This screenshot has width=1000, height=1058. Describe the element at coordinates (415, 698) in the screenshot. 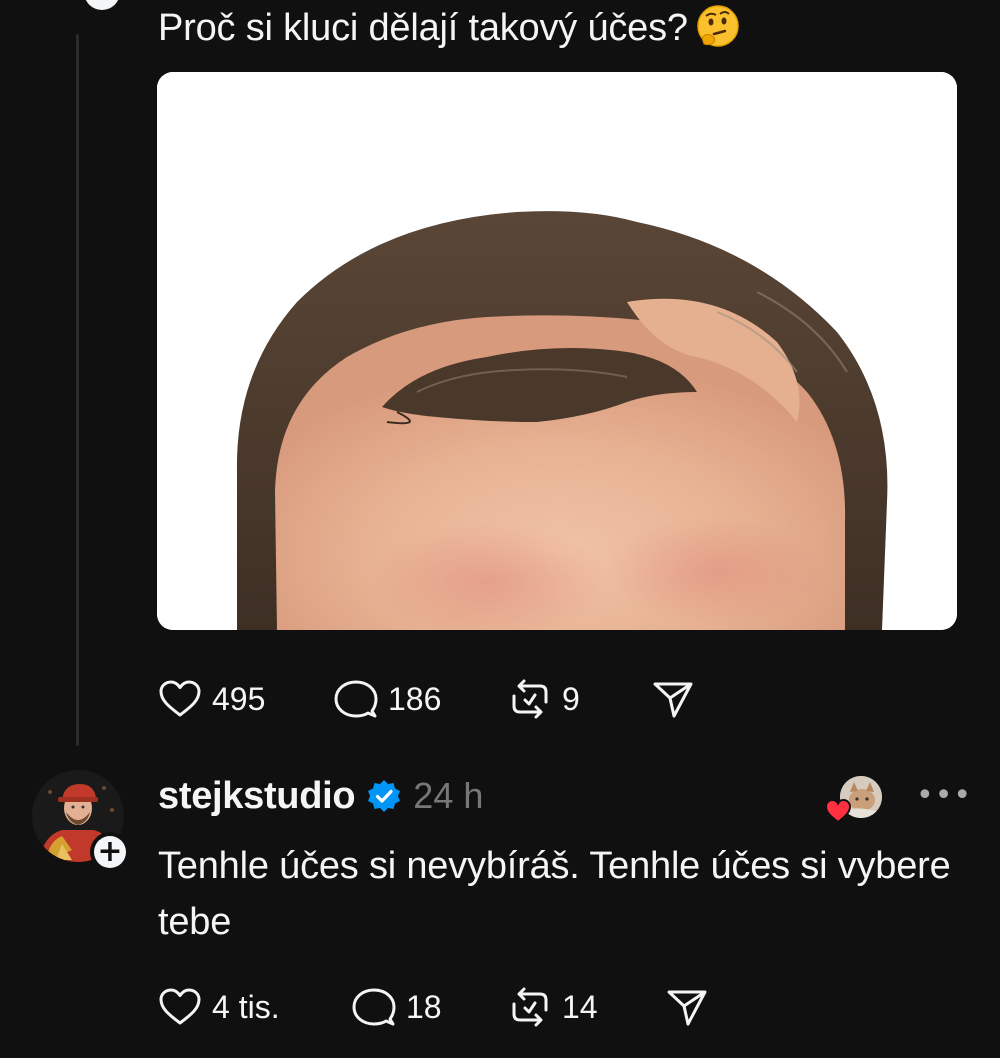

I see `comment-count: 186` at that location.